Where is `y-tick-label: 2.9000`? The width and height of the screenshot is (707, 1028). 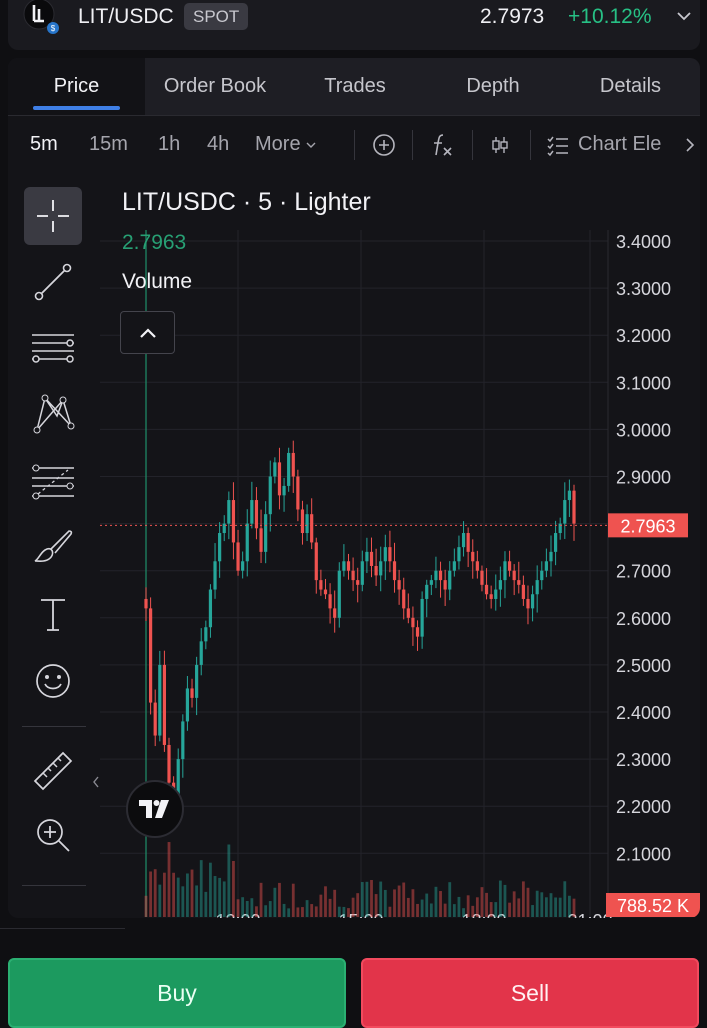 y-tick-label: 2.9000 is located at coordinates (643, 478).